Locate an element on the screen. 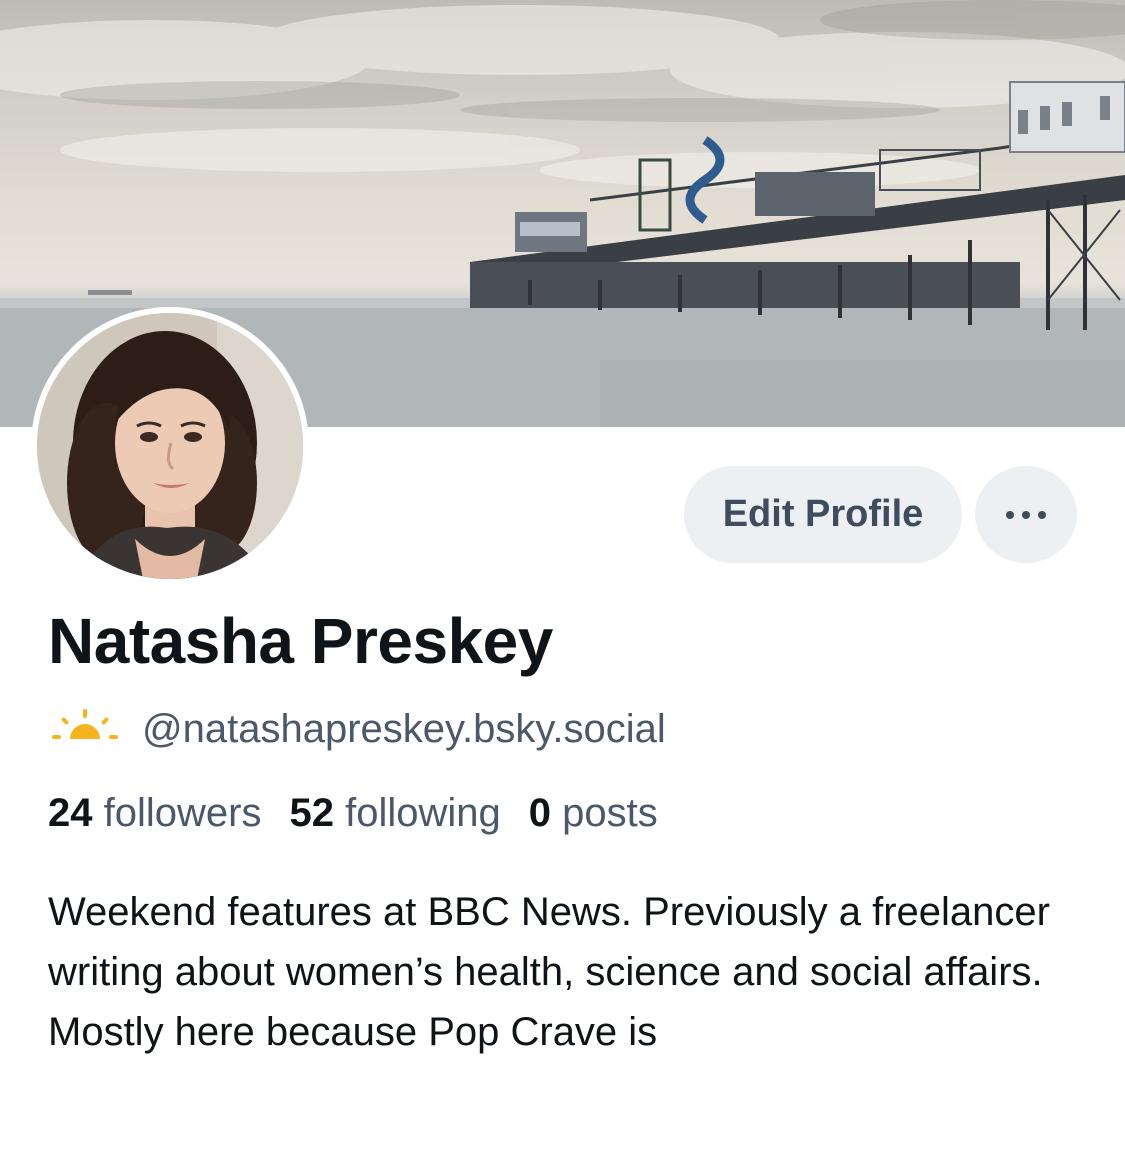  handle: @natashapreskey.bsky.social is located at coordinates (404, 729).